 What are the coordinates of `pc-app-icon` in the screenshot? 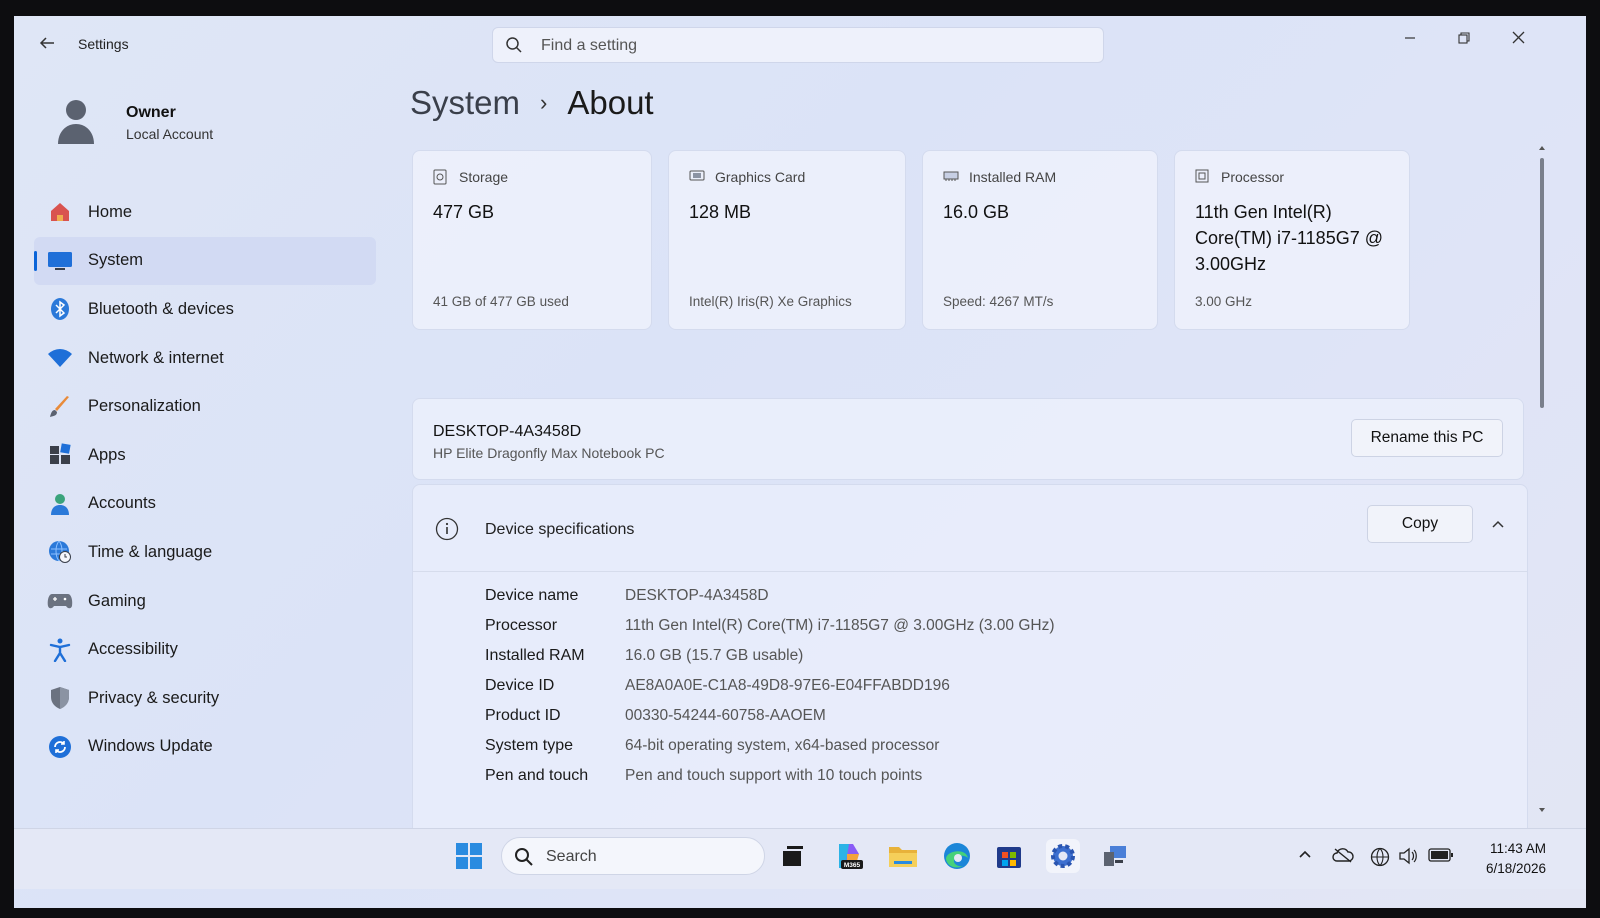 It's located at (1115, 856).